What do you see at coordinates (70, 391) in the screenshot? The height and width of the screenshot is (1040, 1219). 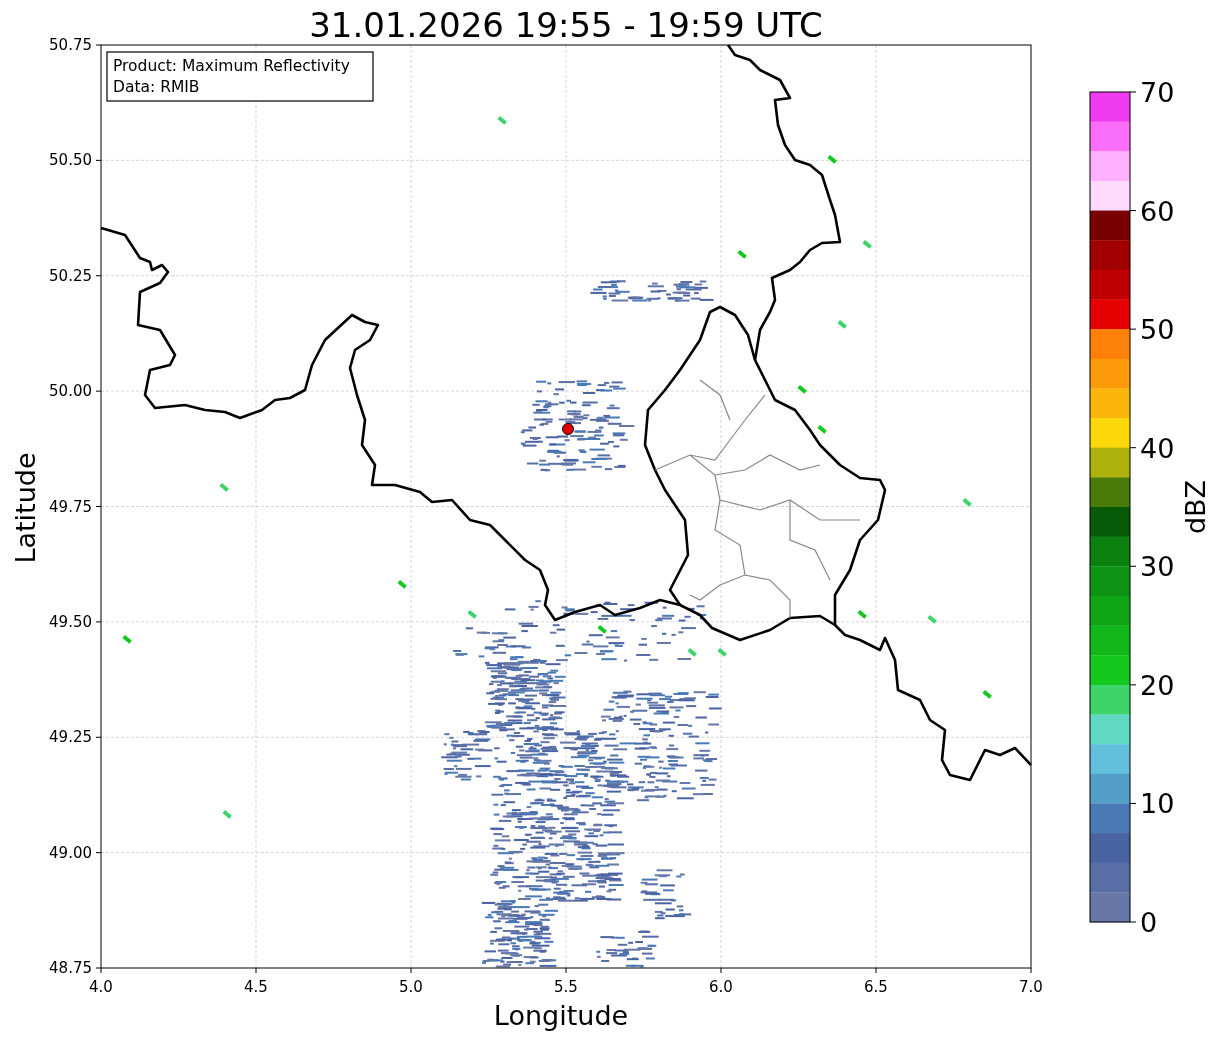 I see `y-tick-label: 50.00` at bounding box center [70, 391].